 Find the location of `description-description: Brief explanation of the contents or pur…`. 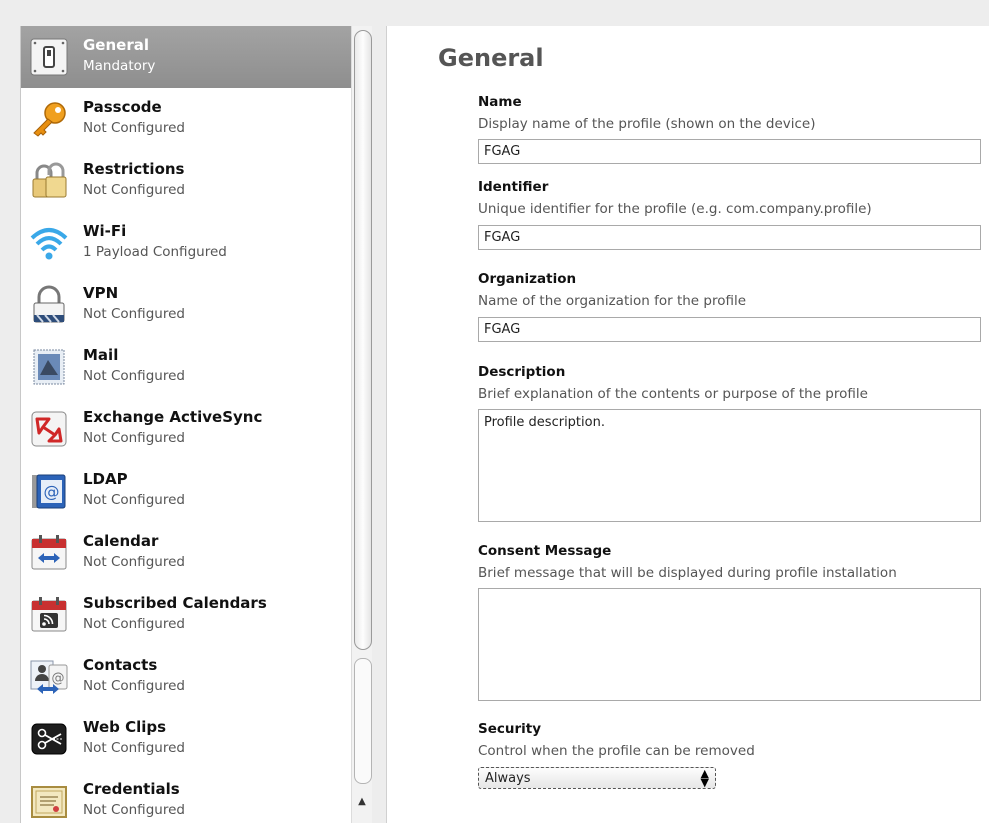

description-description: Brief explanation of the contents or pur… is located at coordinates (673, 394).